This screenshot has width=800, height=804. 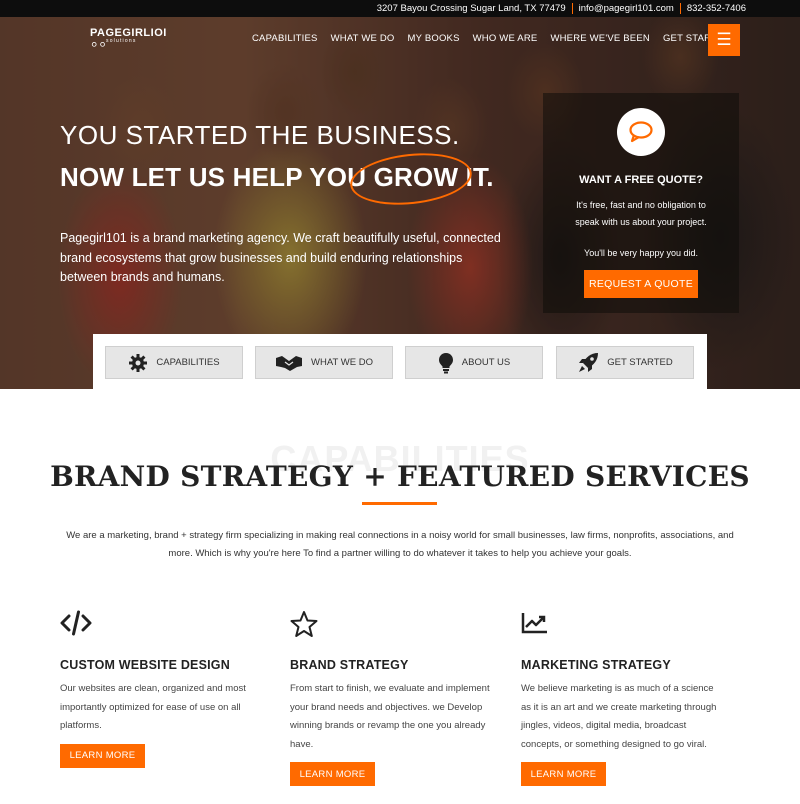 I want to click on address-text: 3207 Bayou Crossing Sugar Land, TX 77479, so click(x=471, y=8).